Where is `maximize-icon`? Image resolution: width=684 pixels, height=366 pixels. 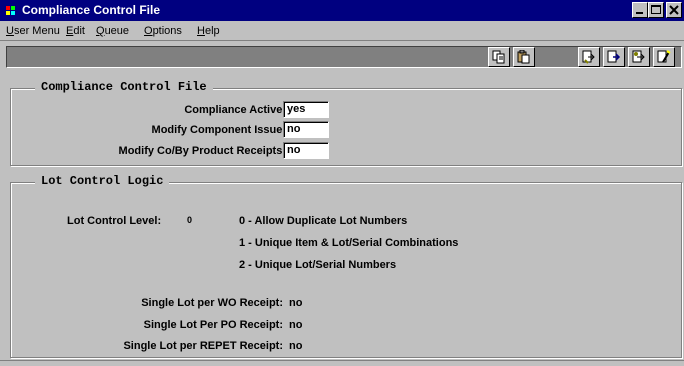 maximize-icon is located at coordinates (656, 10).